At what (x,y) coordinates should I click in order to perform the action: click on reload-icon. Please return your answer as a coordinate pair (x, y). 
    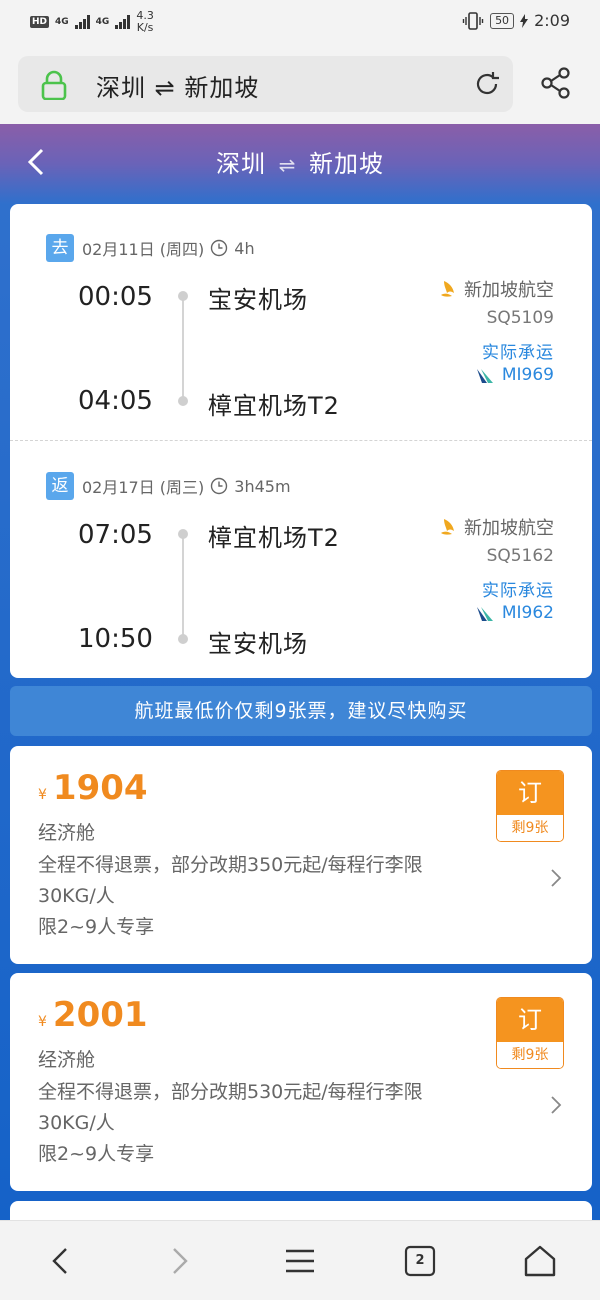
    Looking at the image, I should click on (487, 84).